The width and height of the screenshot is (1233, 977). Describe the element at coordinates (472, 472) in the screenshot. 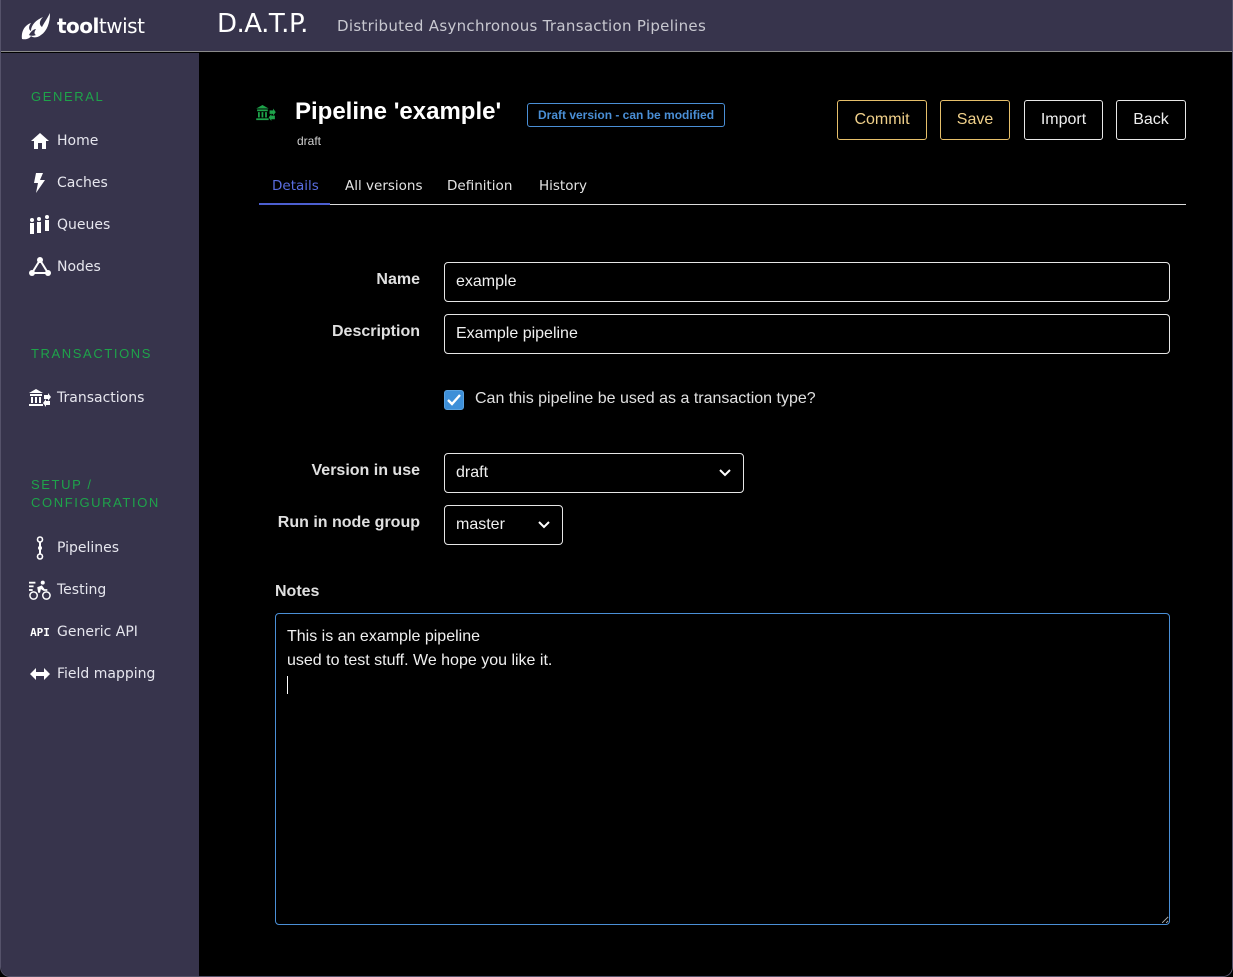

I see `version-select-value: draft` at that location.